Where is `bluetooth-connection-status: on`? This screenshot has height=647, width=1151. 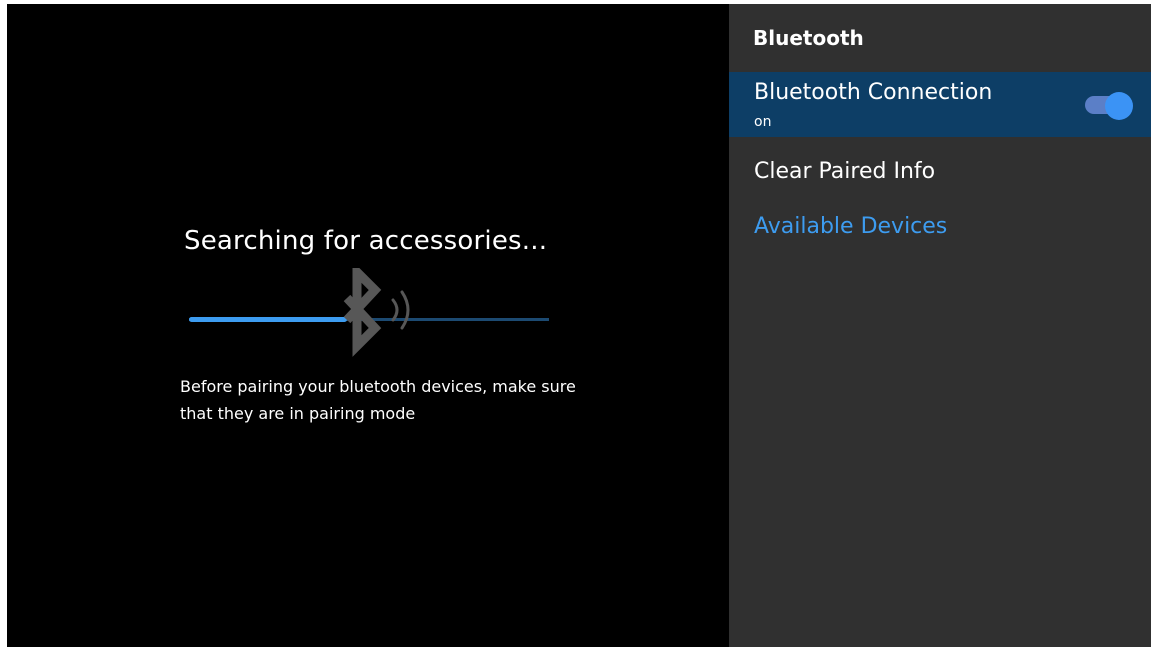
bluetooth-connection-status: on is located at coordinates (763, 122).